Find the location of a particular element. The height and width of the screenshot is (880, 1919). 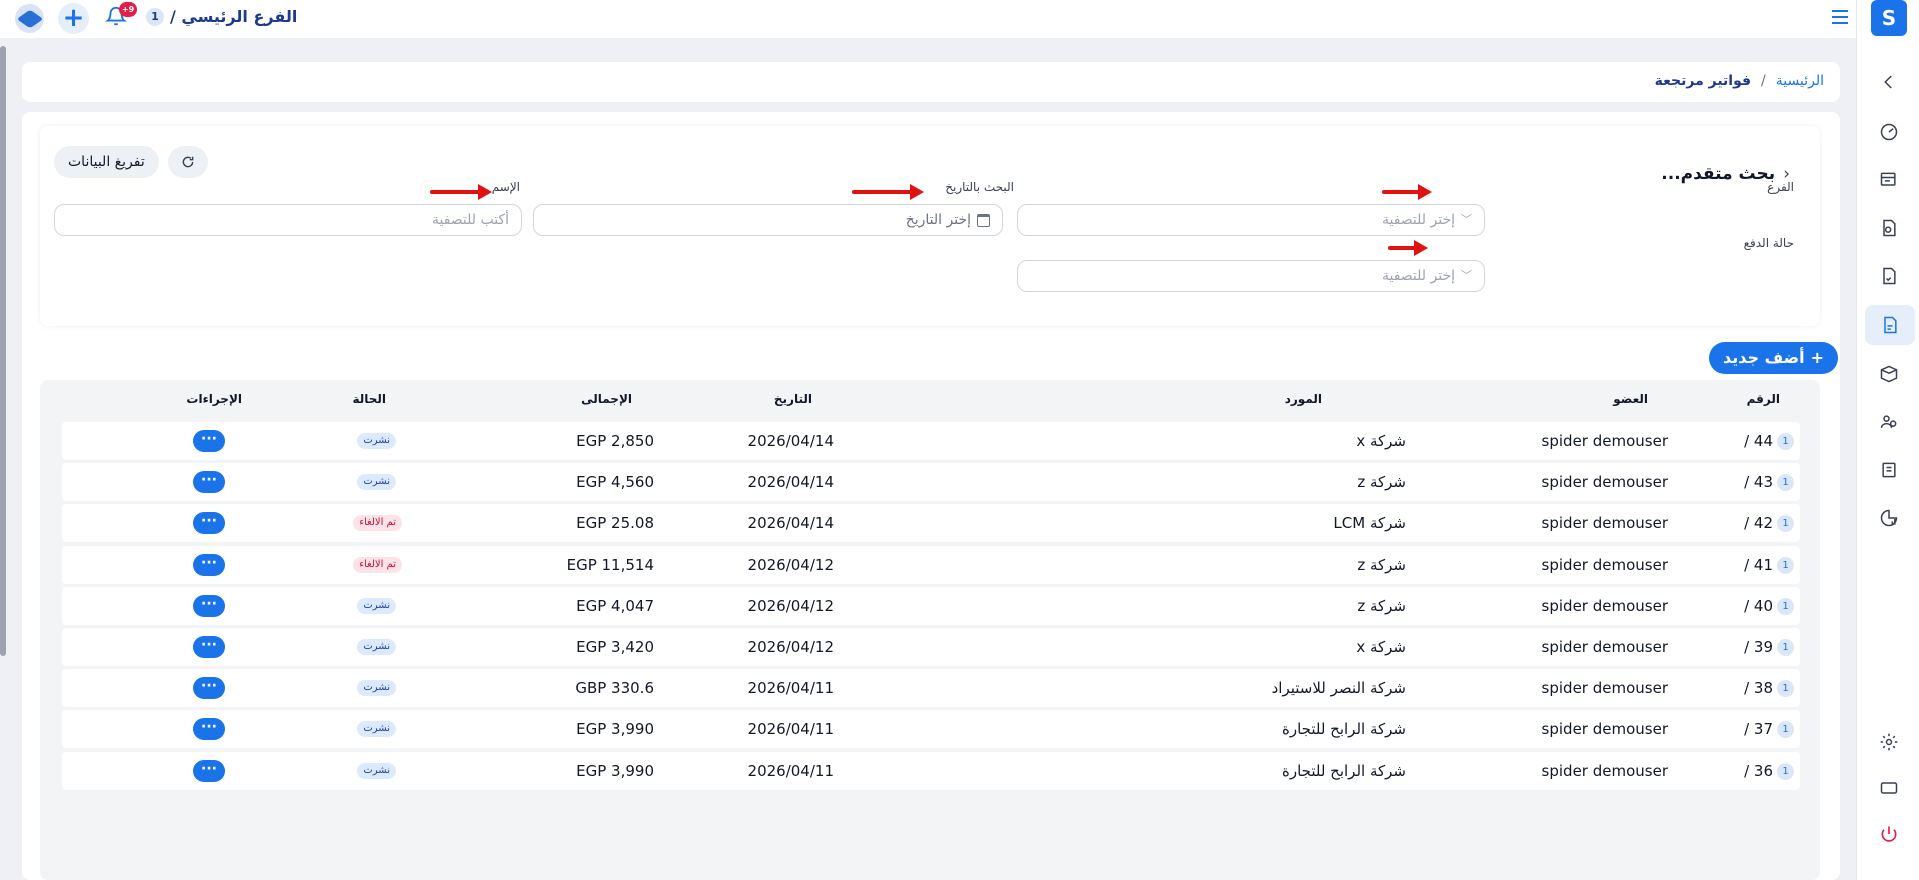

cell-supplier: شركة x is located at coordinates (1381, 647).